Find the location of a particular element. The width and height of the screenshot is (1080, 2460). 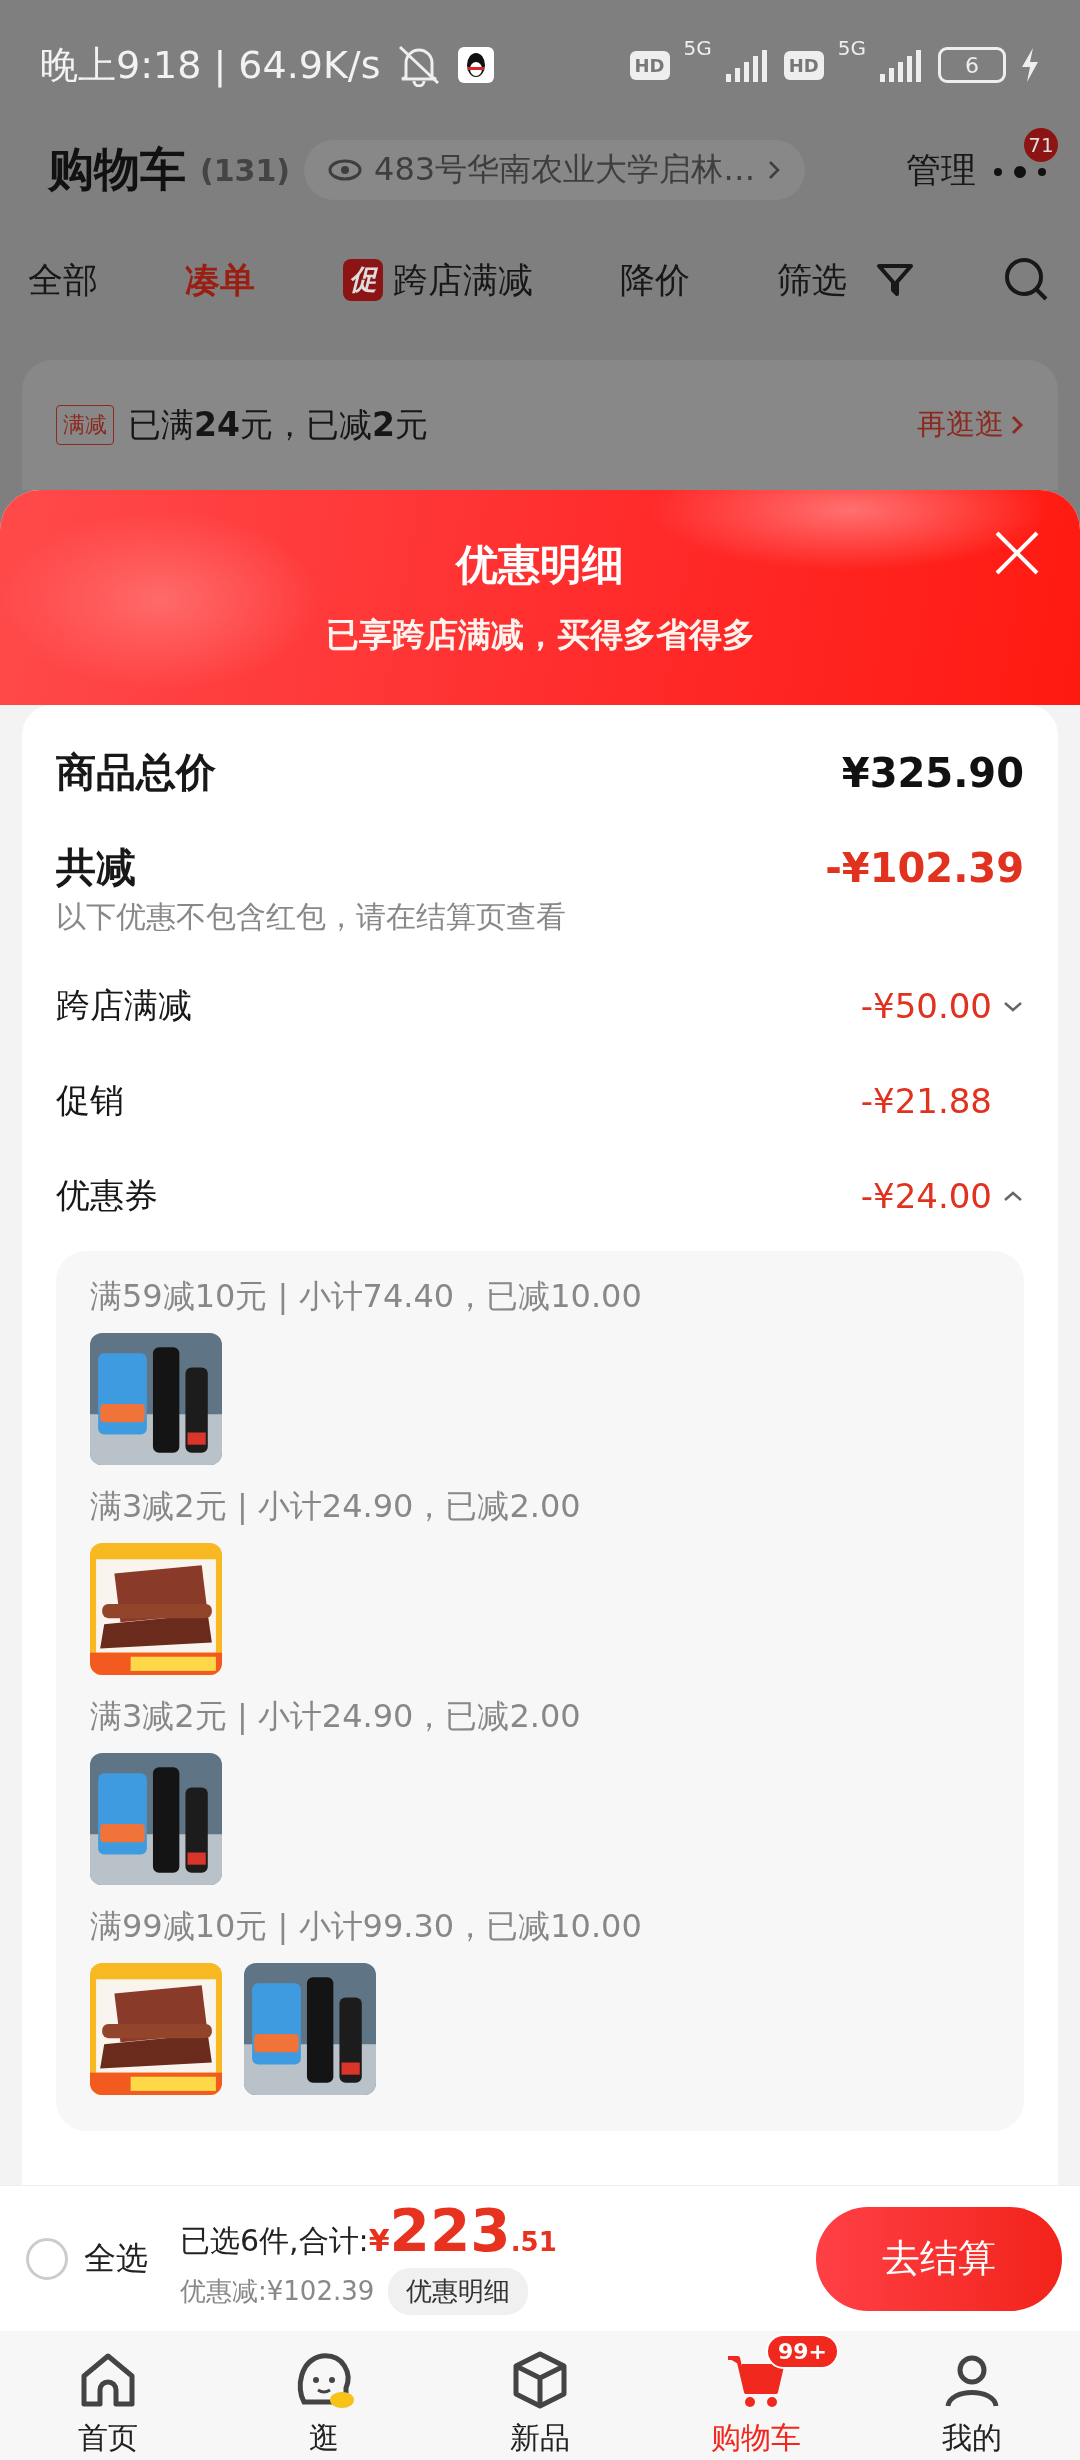

selected-summary: 已选6件,合计: is located at coordinates (274, 2241).